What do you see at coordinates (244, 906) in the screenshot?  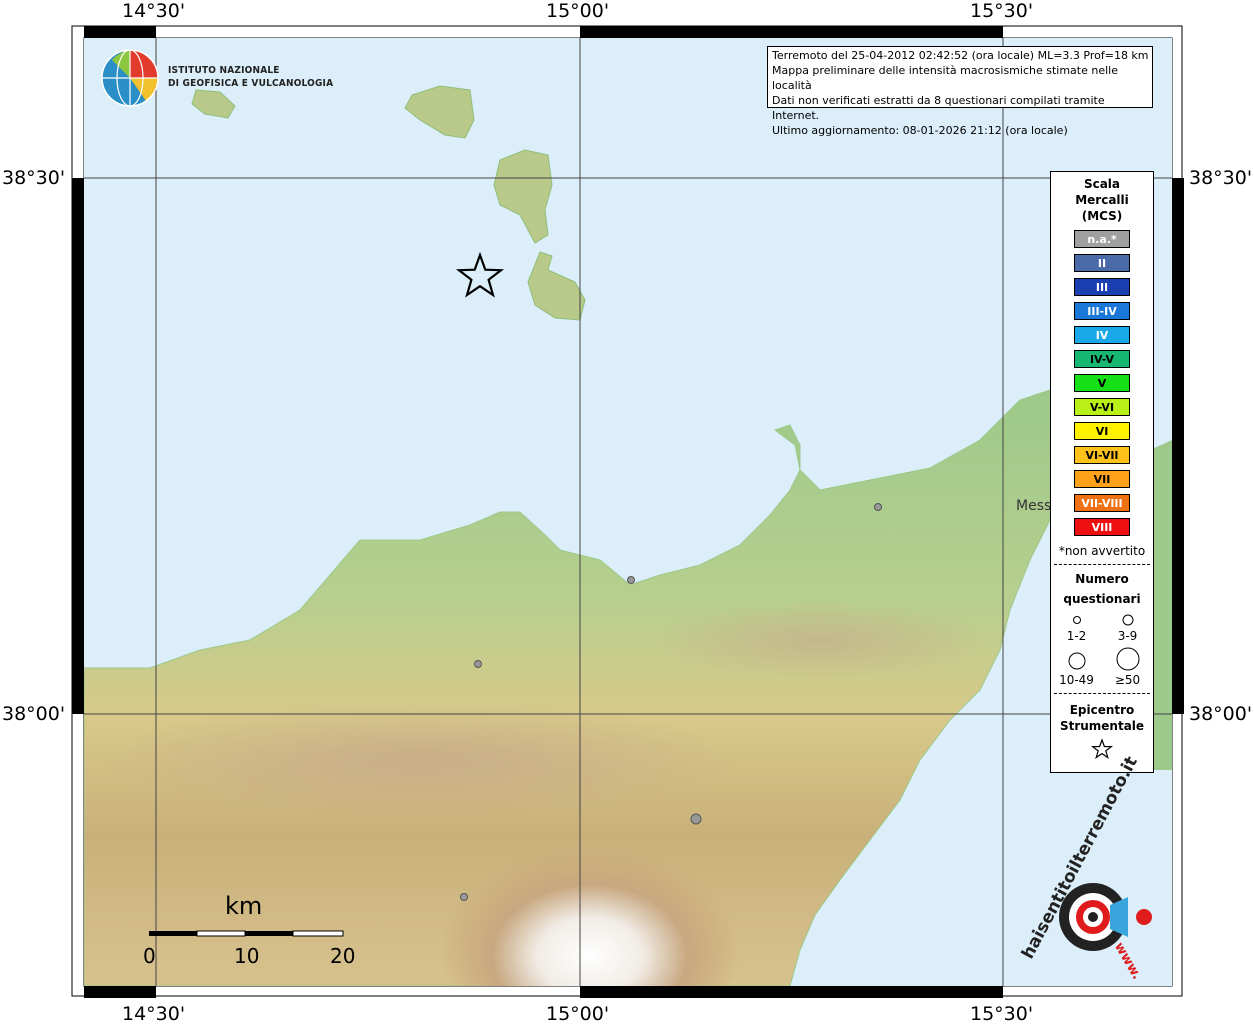 I see `scale-unit: km` at bounding box center [244, 906].